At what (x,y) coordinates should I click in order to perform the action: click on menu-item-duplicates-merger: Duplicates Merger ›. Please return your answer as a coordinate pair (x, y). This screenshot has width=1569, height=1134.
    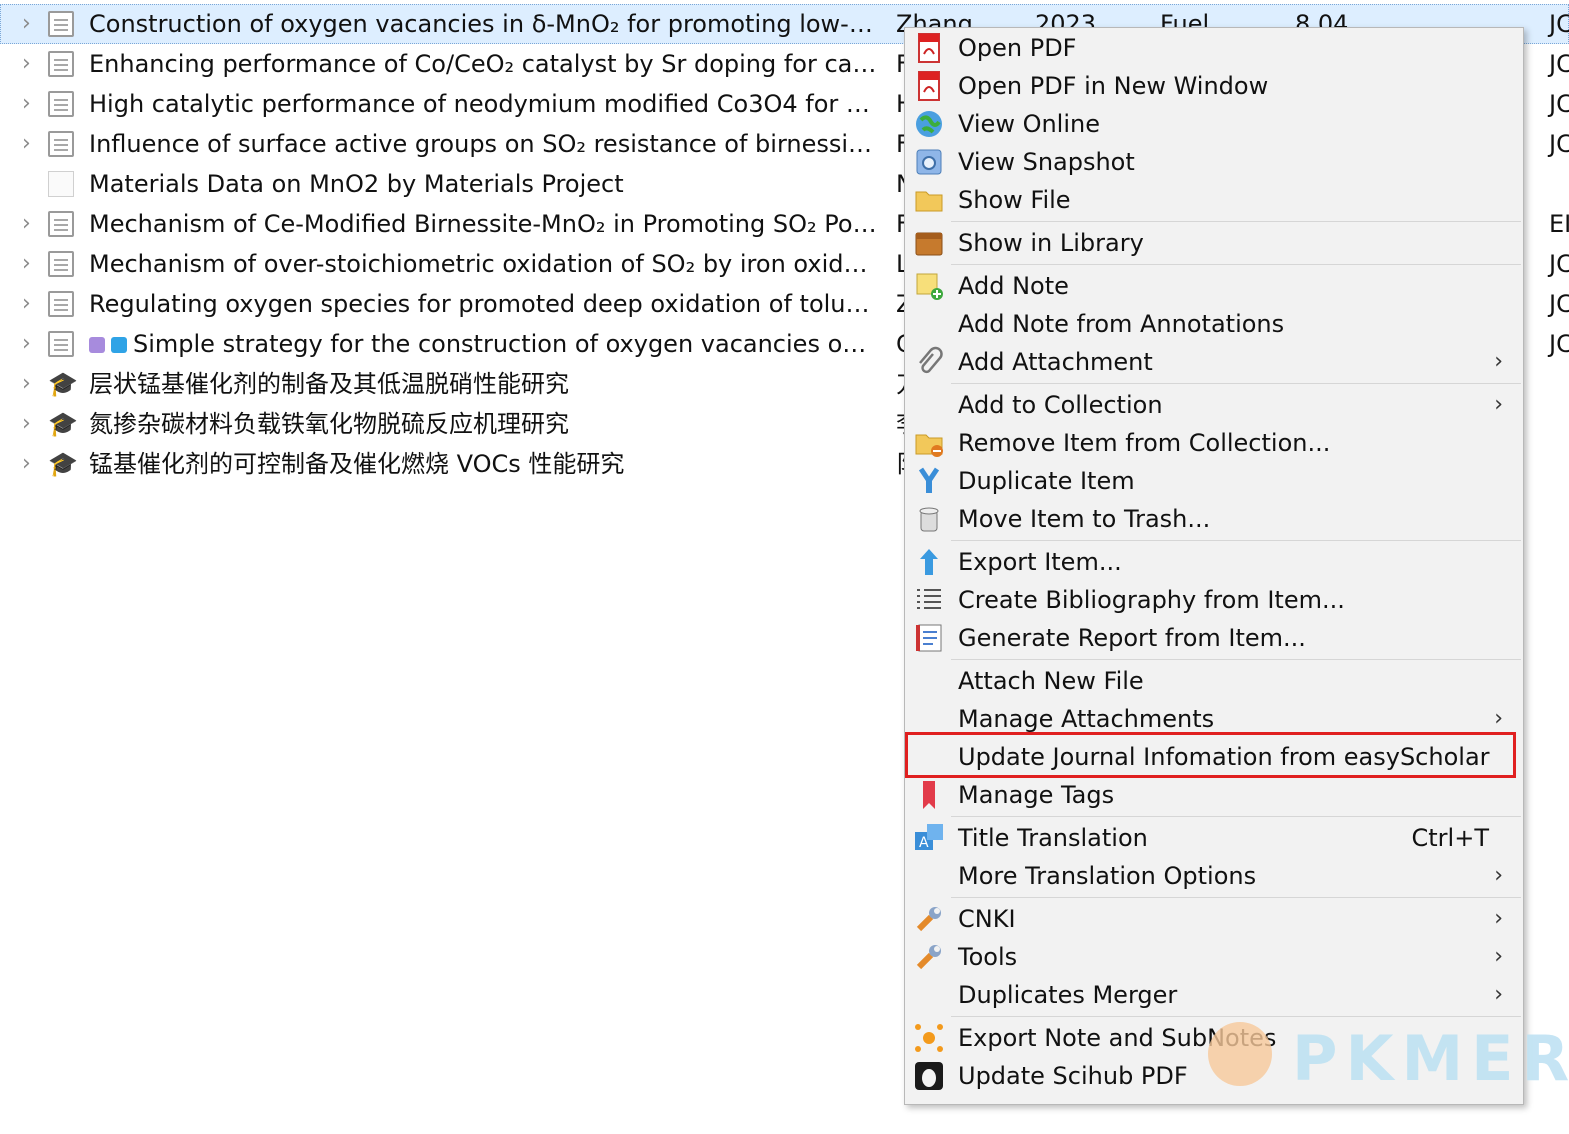
    Looking at the image, I should click on (1214, 995).